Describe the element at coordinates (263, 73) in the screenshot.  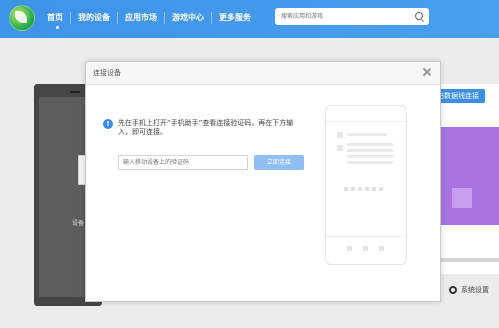
I see `dialog-header: 连接设备` at that location.